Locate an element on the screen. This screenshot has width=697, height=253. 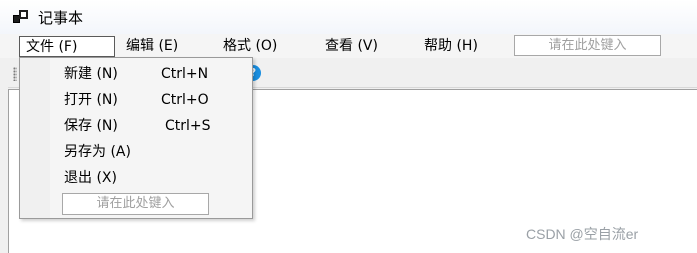
menu-edit: 编辑 (E) is located at coordinates (152, 46).